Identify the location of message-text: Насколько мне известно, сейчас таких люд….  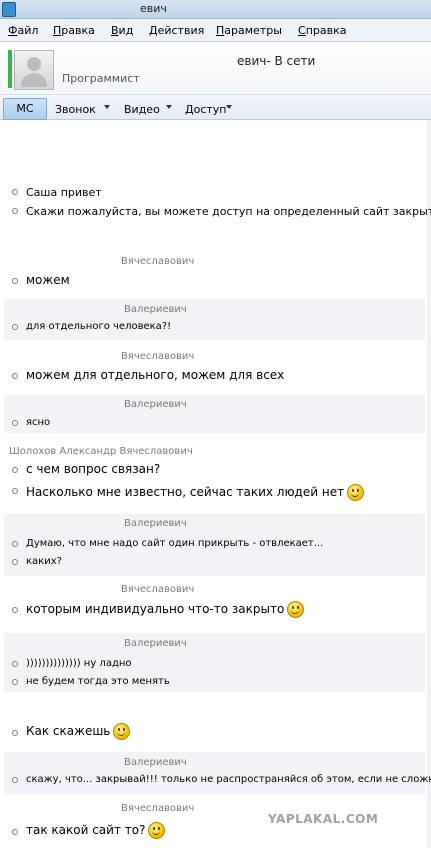
(185, 492).